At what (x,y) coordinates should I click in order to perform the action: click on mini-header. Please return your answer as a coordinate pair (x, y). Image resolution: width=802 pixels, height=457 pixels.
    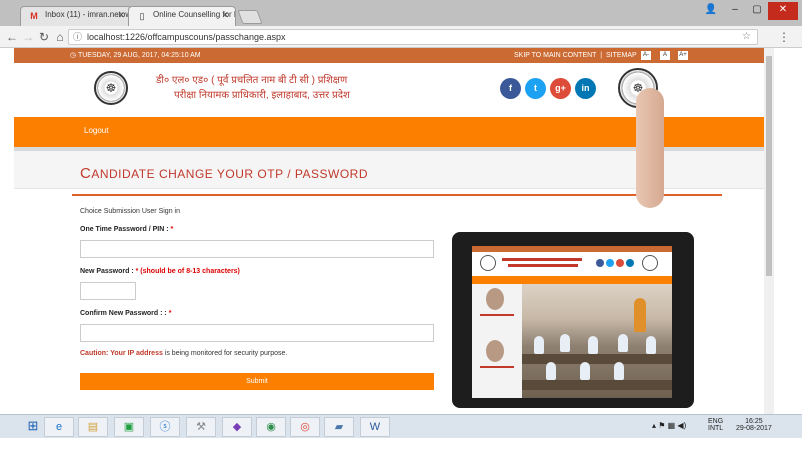
    Looking at the image, I should click on (572, 264).